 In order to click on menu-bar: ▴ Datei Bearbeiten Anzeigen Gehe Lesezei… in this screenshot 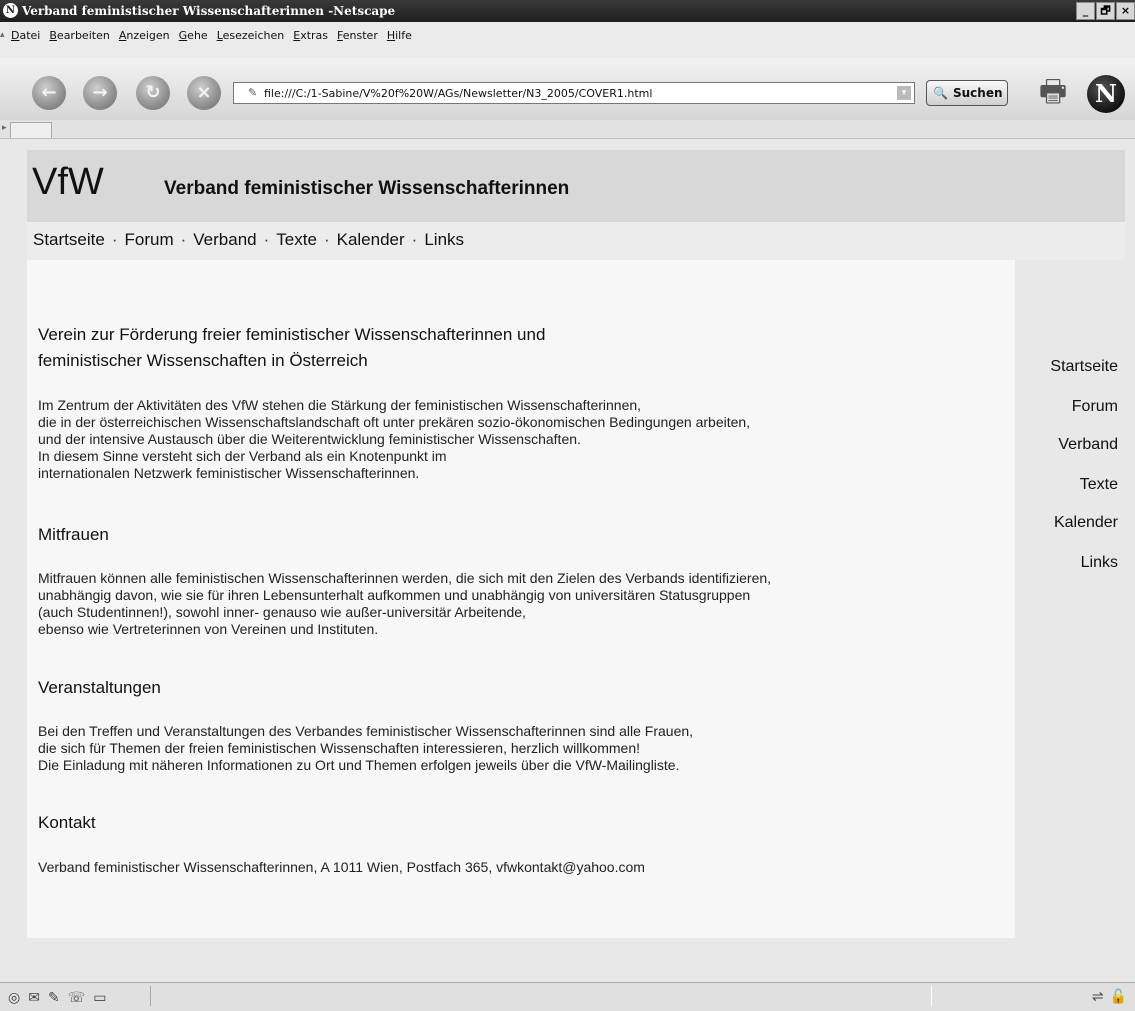, I will do `click(567, 40)`.